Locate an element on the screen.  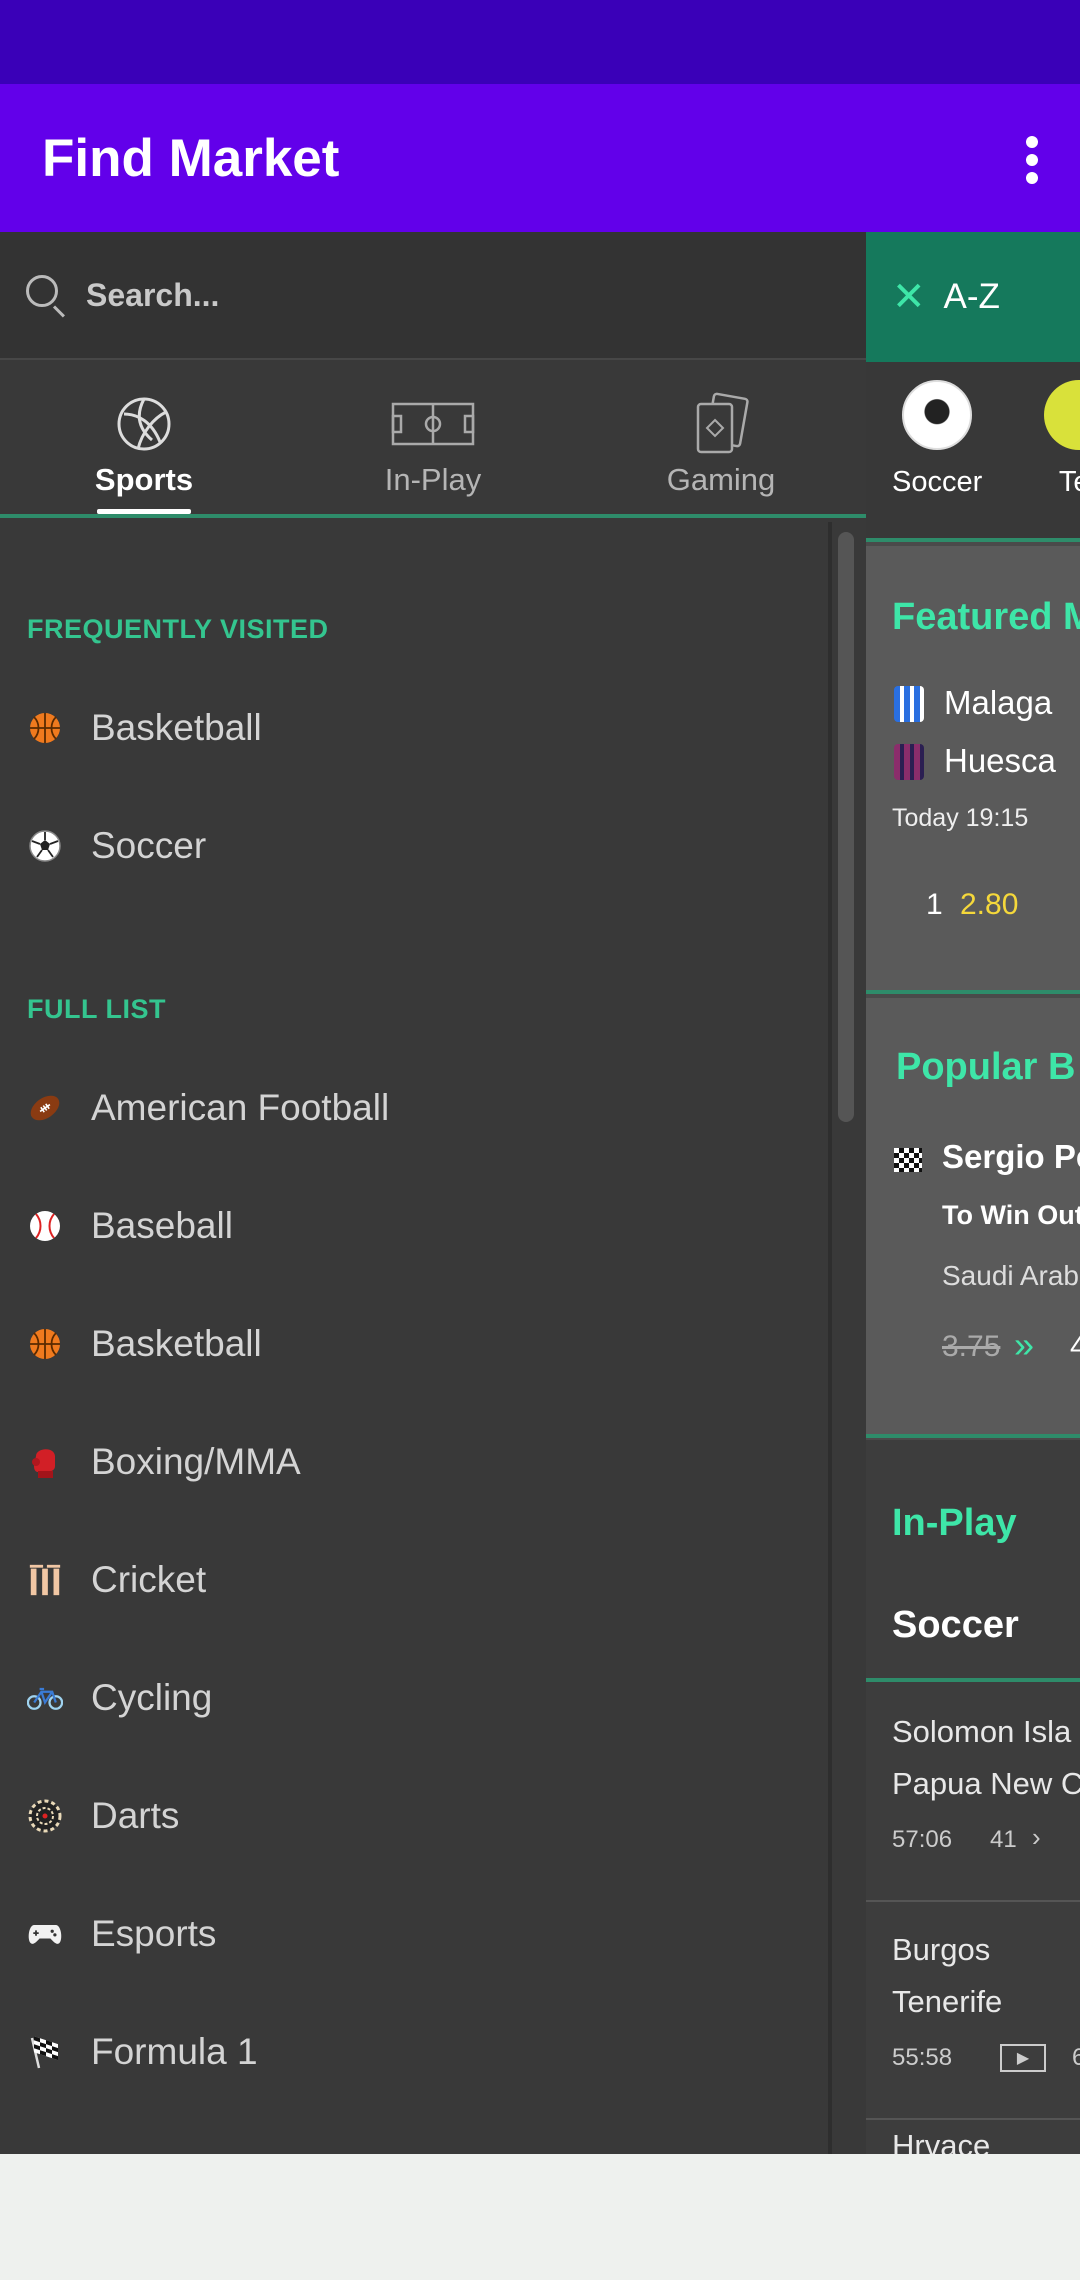
match-clock: 55:58 is located at coordinates (922, 2057).